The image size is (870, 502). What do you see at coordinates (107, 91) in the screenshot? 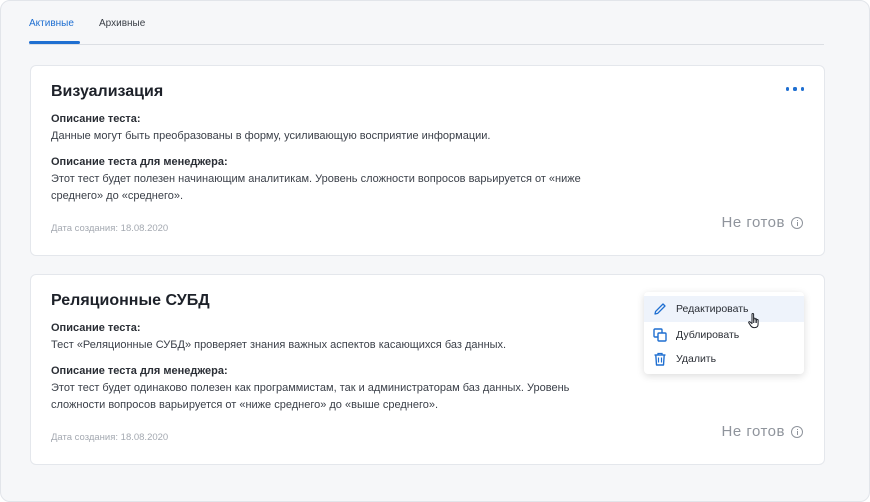
I see `card-title: Визуализация` at bounding box center [107, 91].